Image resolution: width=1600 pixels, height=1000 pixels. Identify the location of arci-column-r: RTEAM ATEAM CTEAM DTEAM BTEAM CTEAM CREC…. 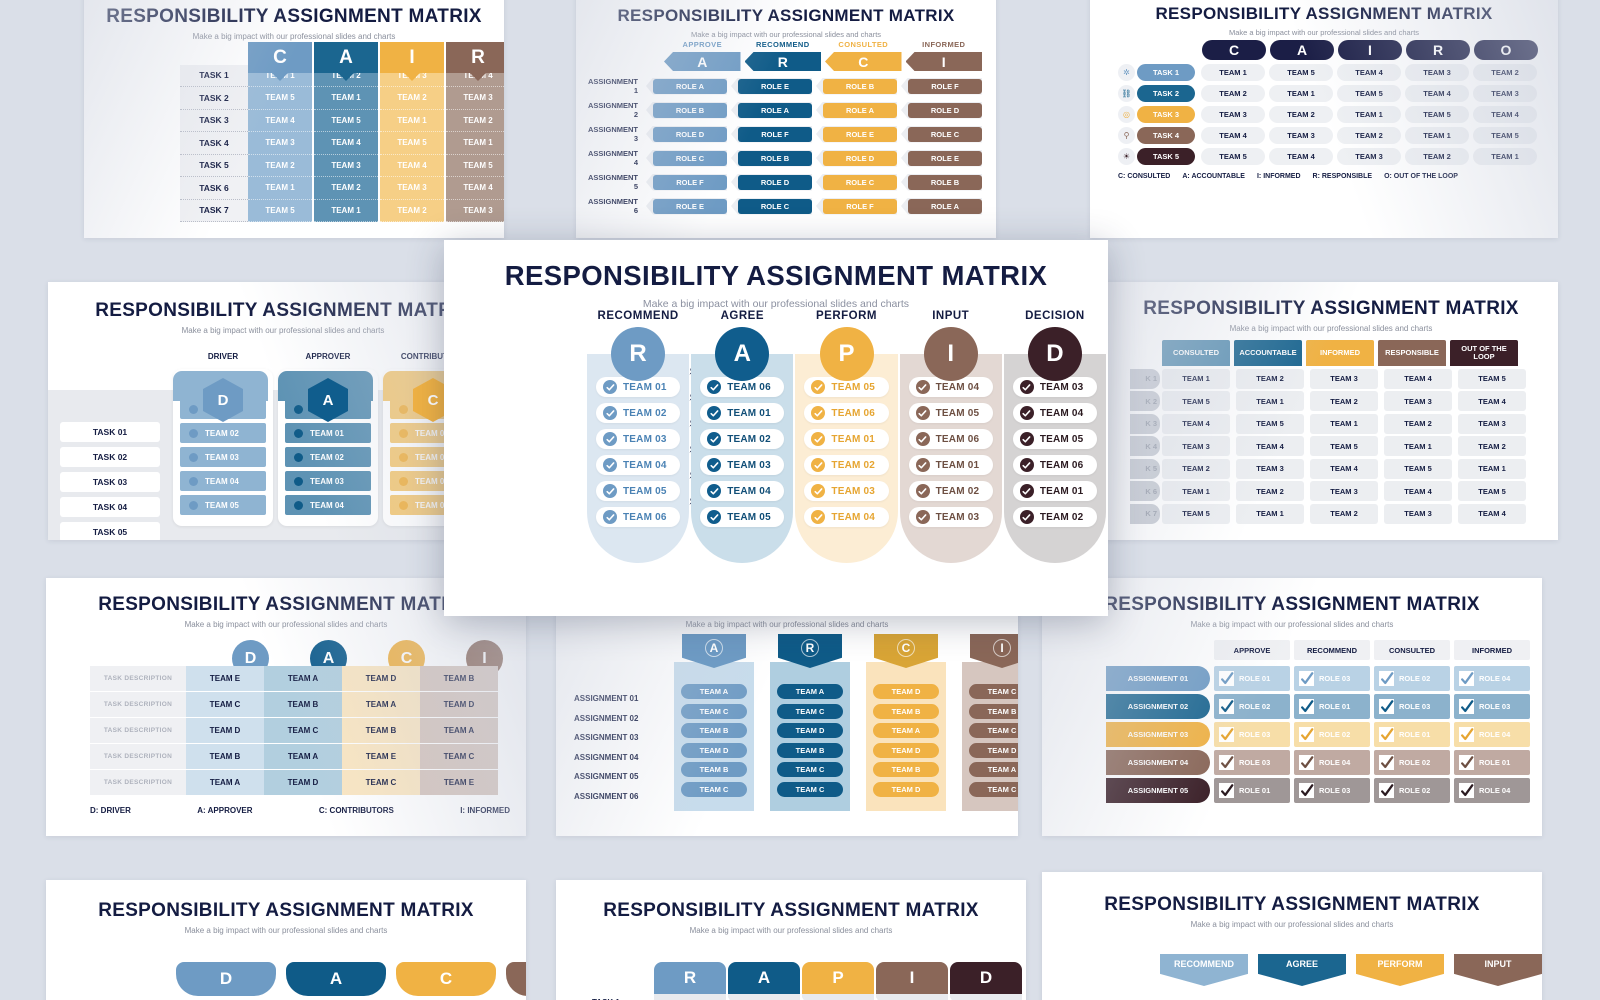
(810, 722).